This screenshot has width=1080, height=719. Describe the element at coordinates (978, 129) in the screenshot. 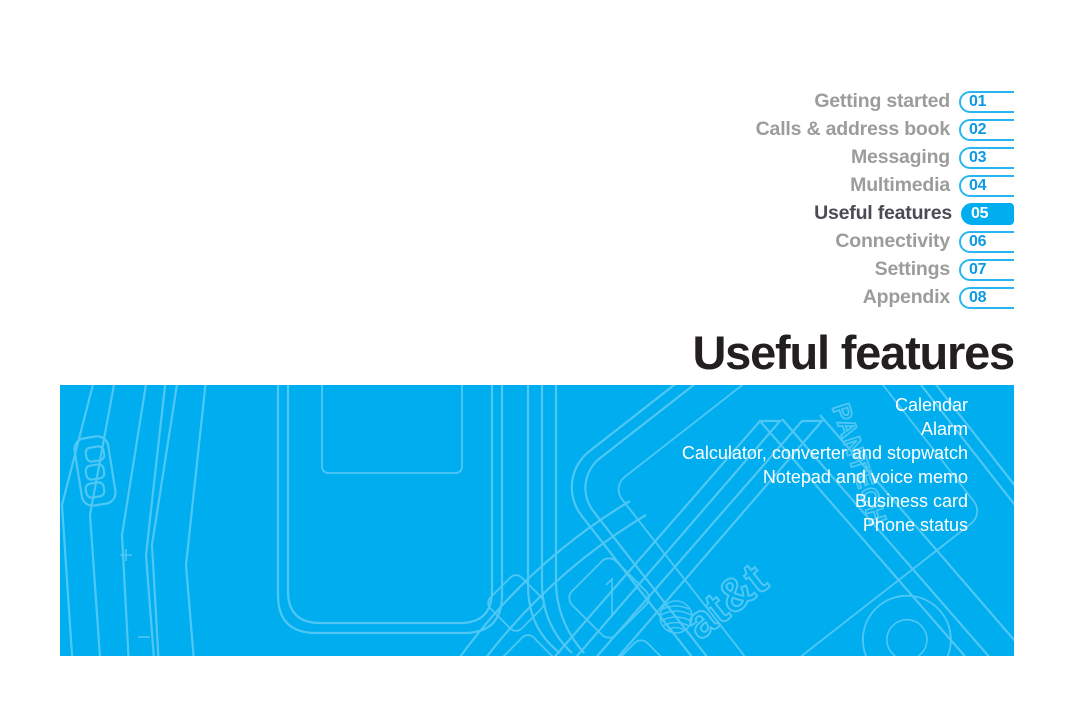

I see `chapter-number: 02` at that location.